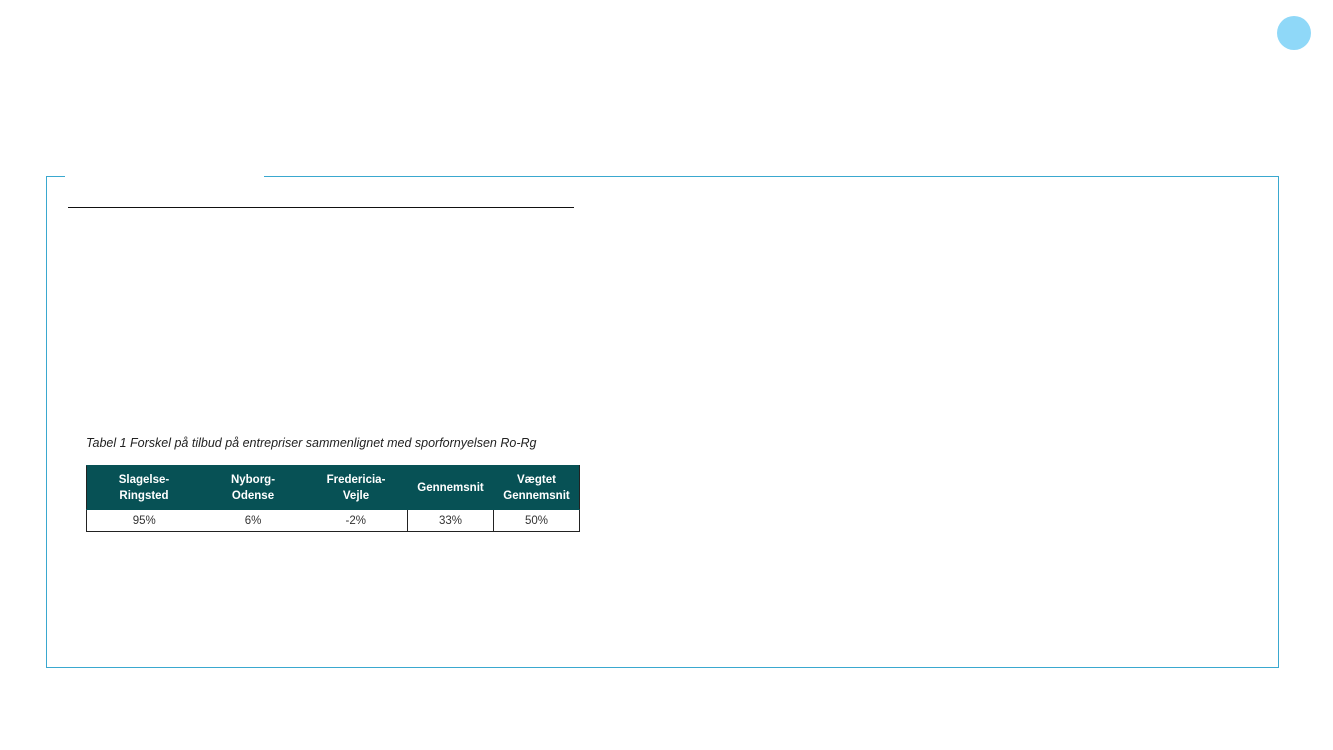 Image resolution: width=1333 pixels, height=750 pixels. I want to click on page-indicator-dot, so click(1294, 33).